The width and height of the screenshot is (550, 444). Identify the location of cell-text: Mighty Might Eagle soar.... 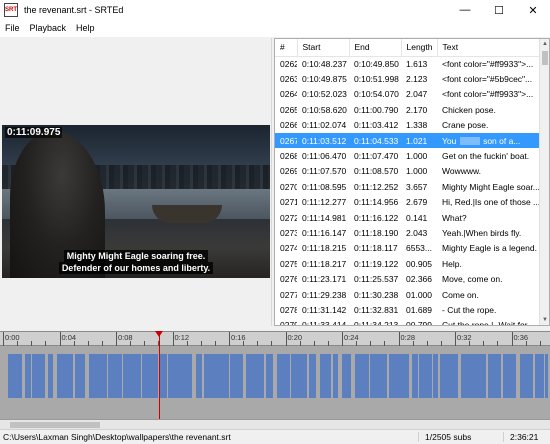
(491, 186).